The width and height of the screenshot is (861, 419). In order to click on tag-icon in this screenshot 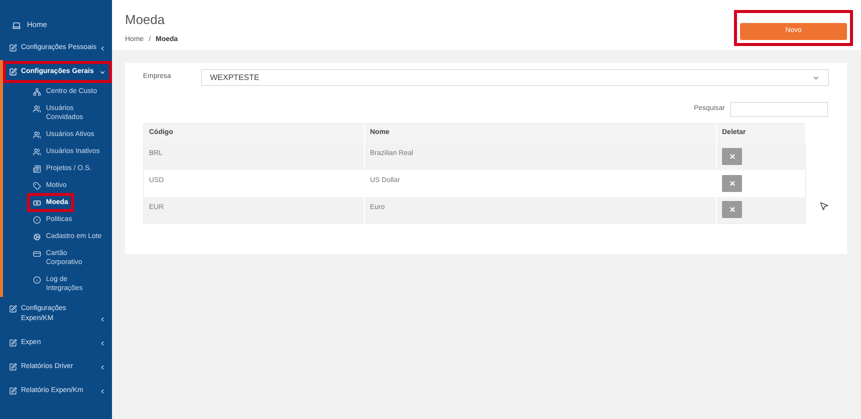, I will do `click(37, 186)`.